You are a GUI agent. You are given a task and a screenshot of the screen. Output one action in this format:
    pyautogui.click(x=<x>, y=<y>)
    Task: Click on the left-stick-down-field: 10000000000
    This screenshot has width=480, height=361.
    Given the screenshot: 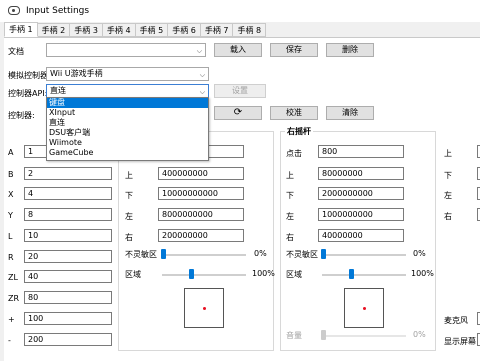 What is the action you would take?
    pyautogui.click(x=201, y=193)
    